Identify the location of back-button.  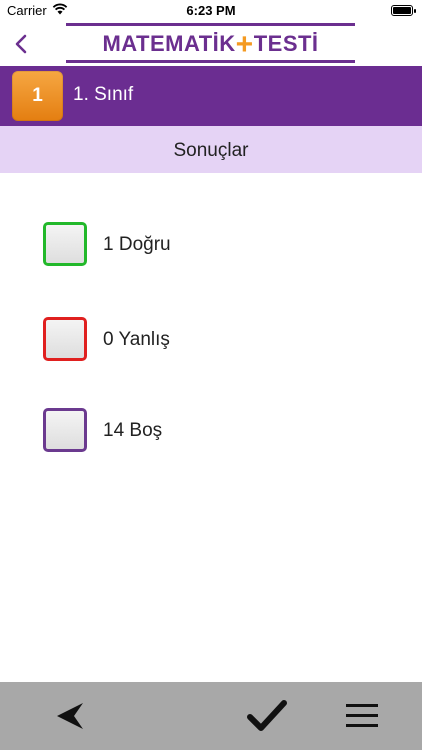
(71, 716).